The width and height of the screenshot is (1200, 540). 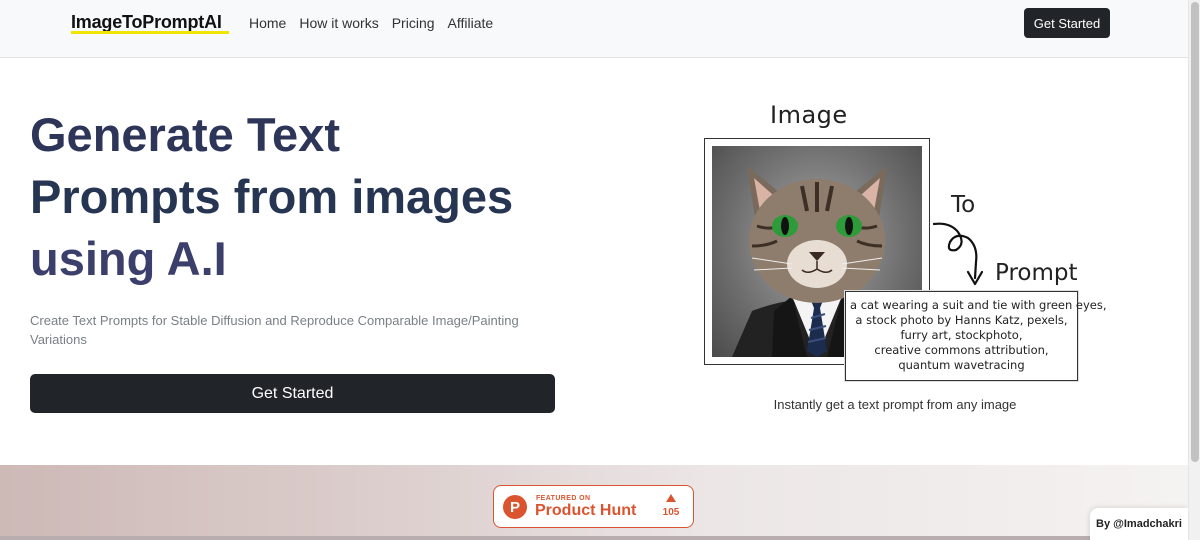 I want to click on author-credit-badge: By @Imadchakri, so click(x=1139, y=524).